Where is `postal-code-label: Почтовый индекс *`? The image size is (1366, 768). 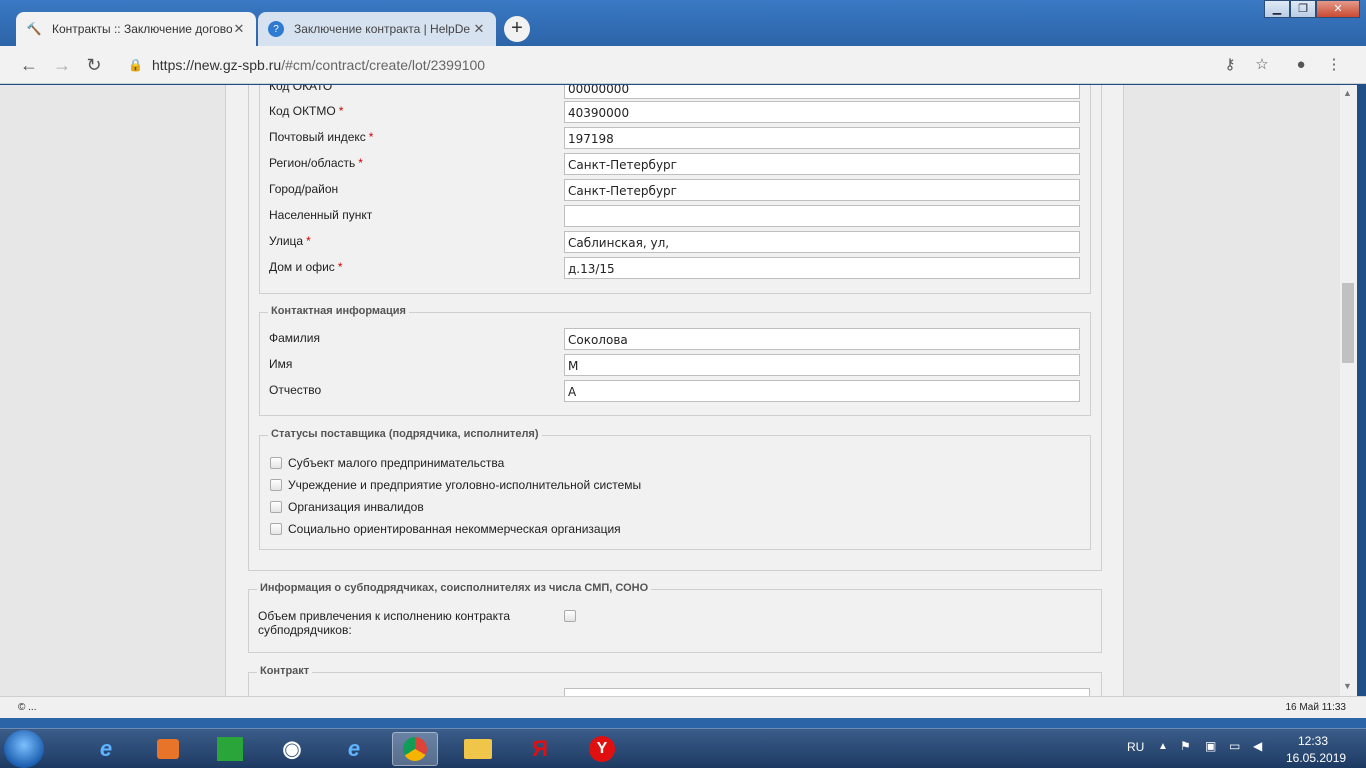
postal-code-label: Почтовый индекс * is located at coordinates (321, 137).